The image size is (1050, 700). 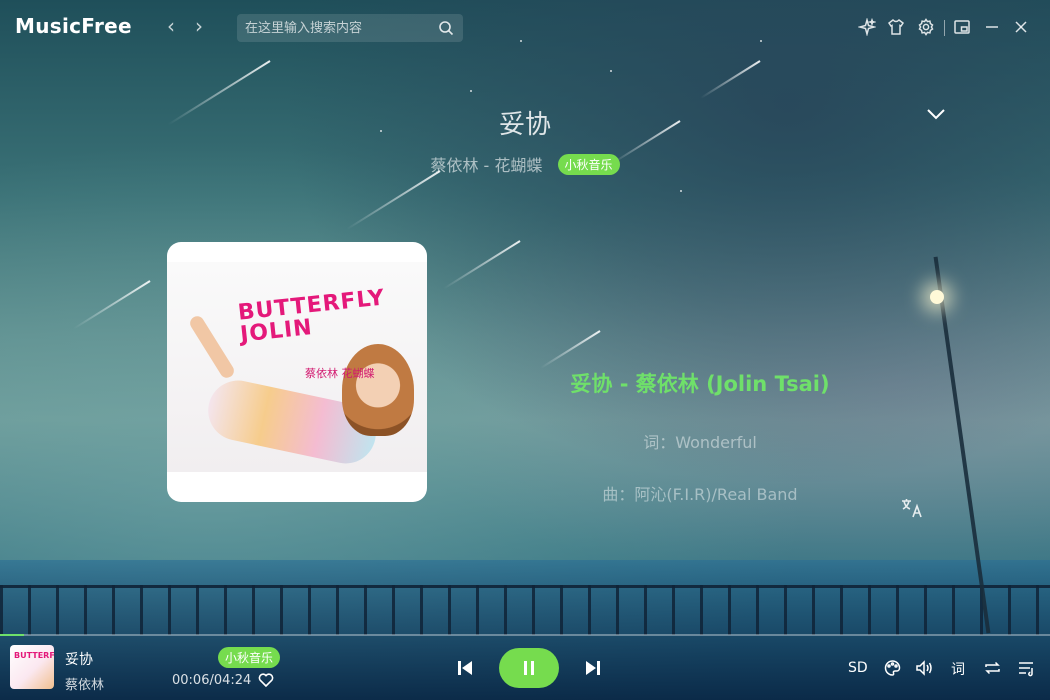 I want to click on pause-button, so click(x=529, y=668).